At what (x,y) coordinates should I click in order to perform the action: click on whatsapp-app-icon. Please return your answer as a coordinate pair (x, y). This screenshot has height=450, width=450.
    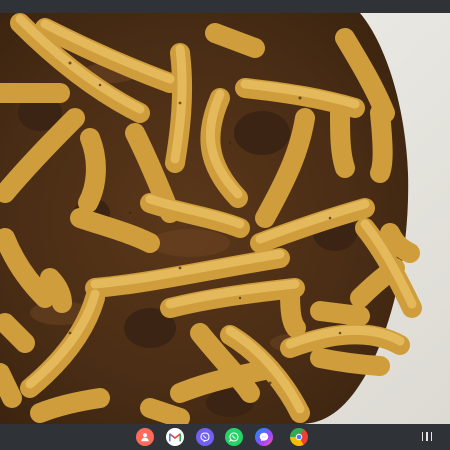
    Looking at the image, I should click on (234, 437).